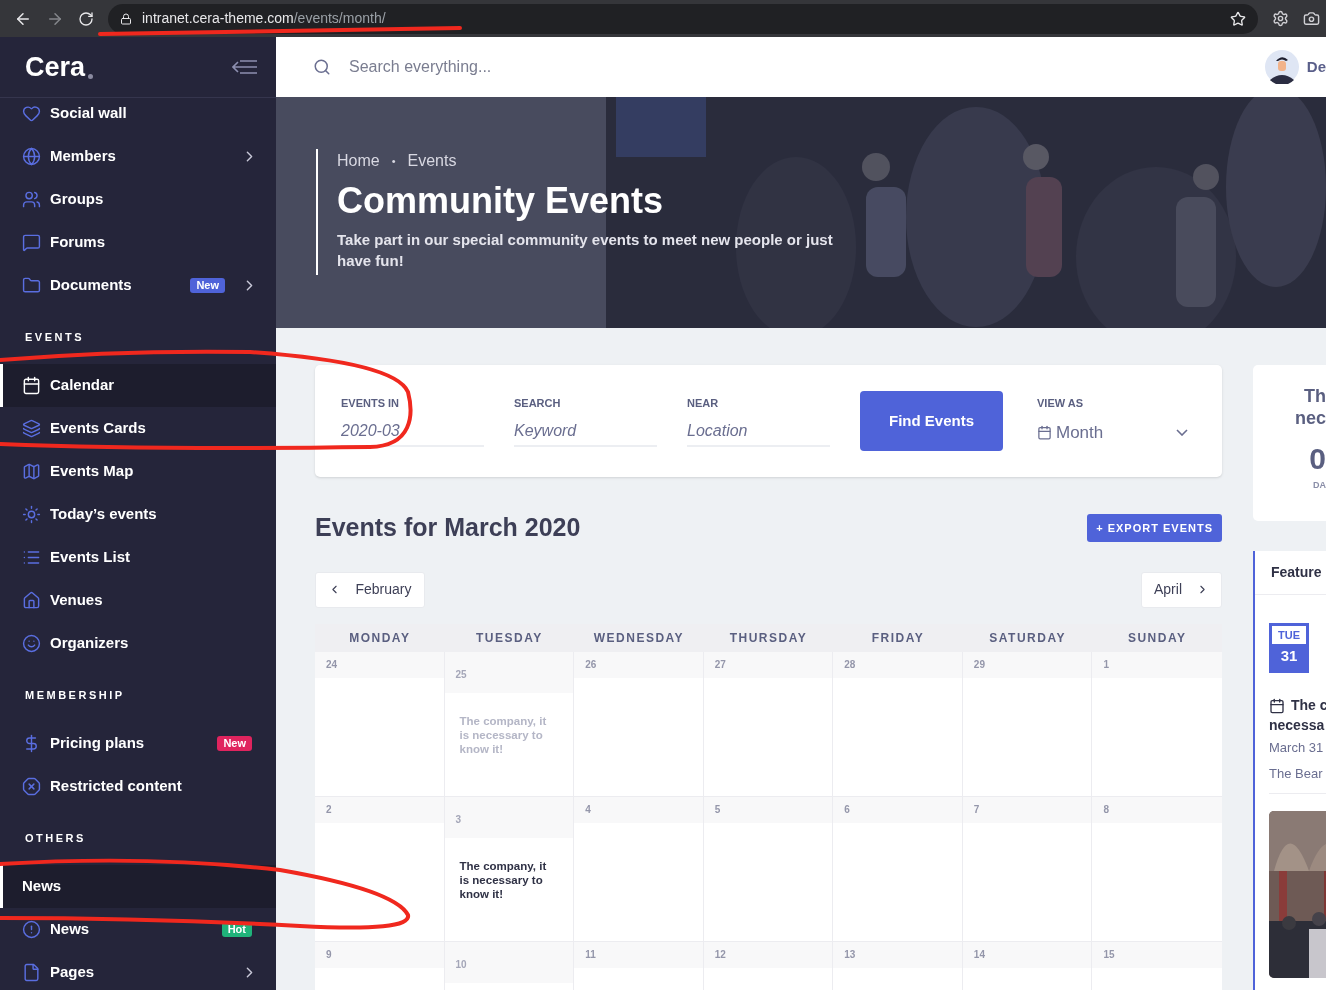 The height and width of the screenshot is (990, 1326). I want to click on section-heading: OTHERS, so click(55, 838).